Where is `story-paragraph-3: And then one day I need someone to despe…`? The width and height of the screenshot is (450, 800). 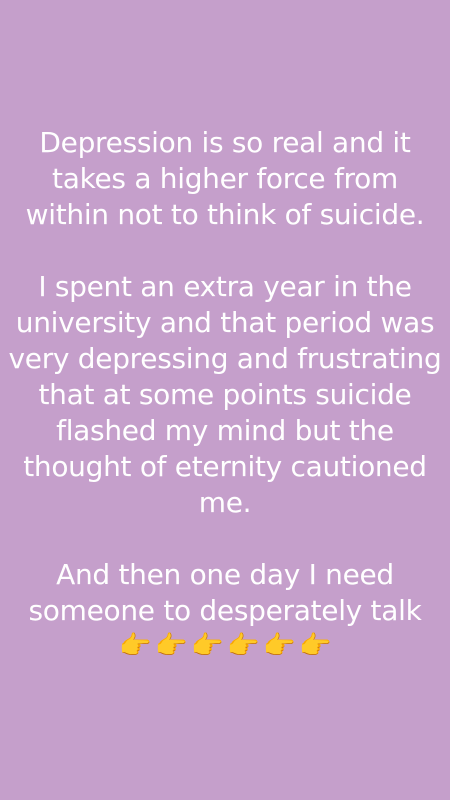 story-paragraph-3: And then one day I need someone to despe… is located at coordinates (225, 592).